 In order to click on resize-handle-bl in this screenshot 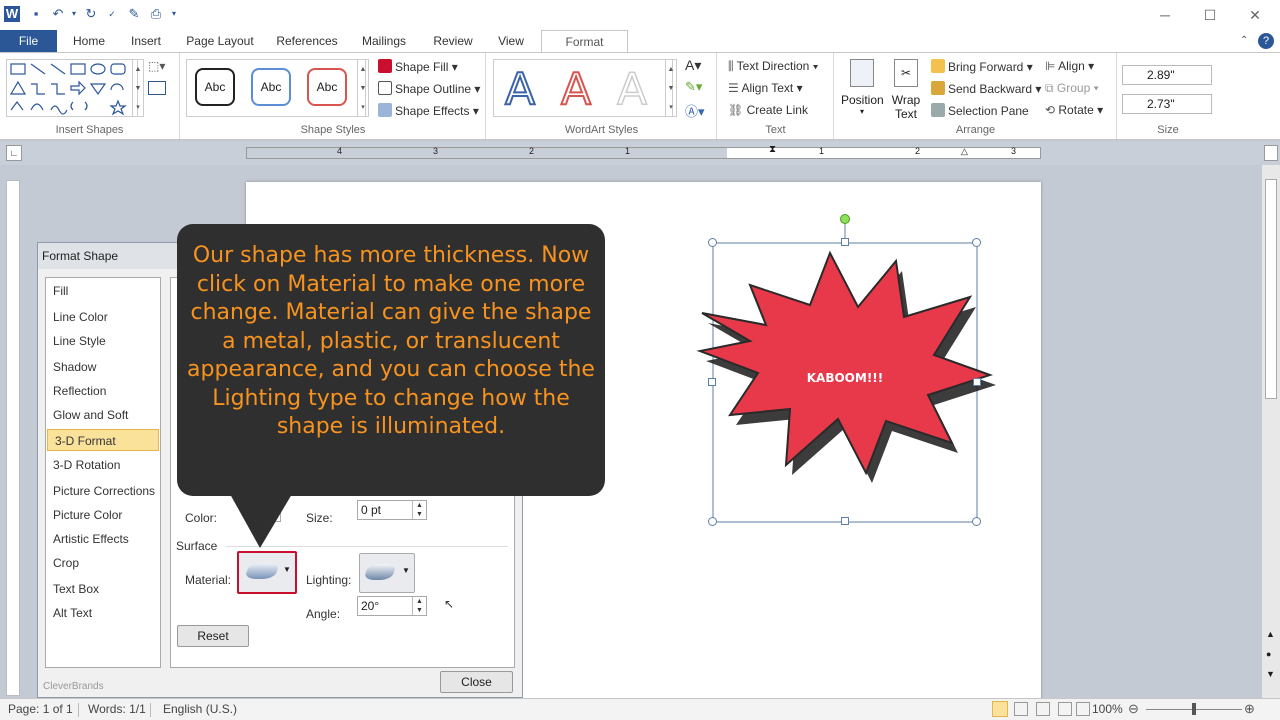, I will do `click(712, 521)`.